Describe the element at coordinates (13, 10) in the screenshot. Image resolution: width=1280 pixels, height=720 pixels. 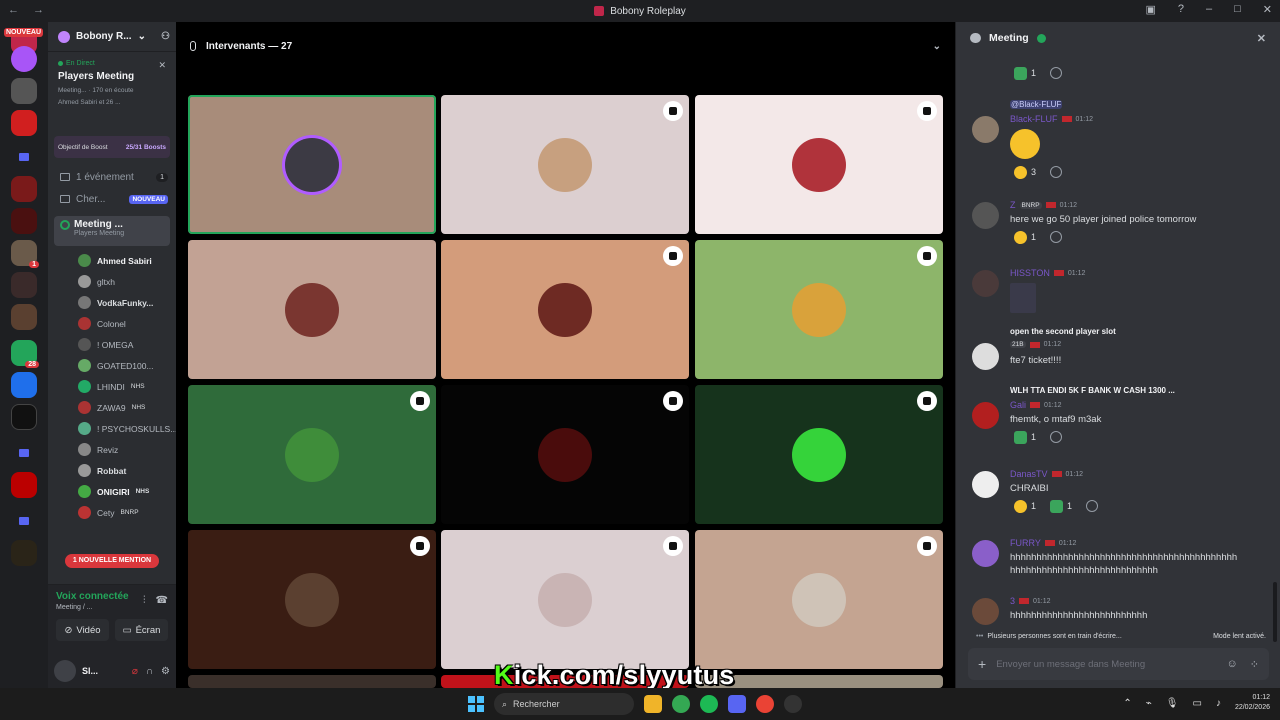
I see `back-icon: ←` at that location.